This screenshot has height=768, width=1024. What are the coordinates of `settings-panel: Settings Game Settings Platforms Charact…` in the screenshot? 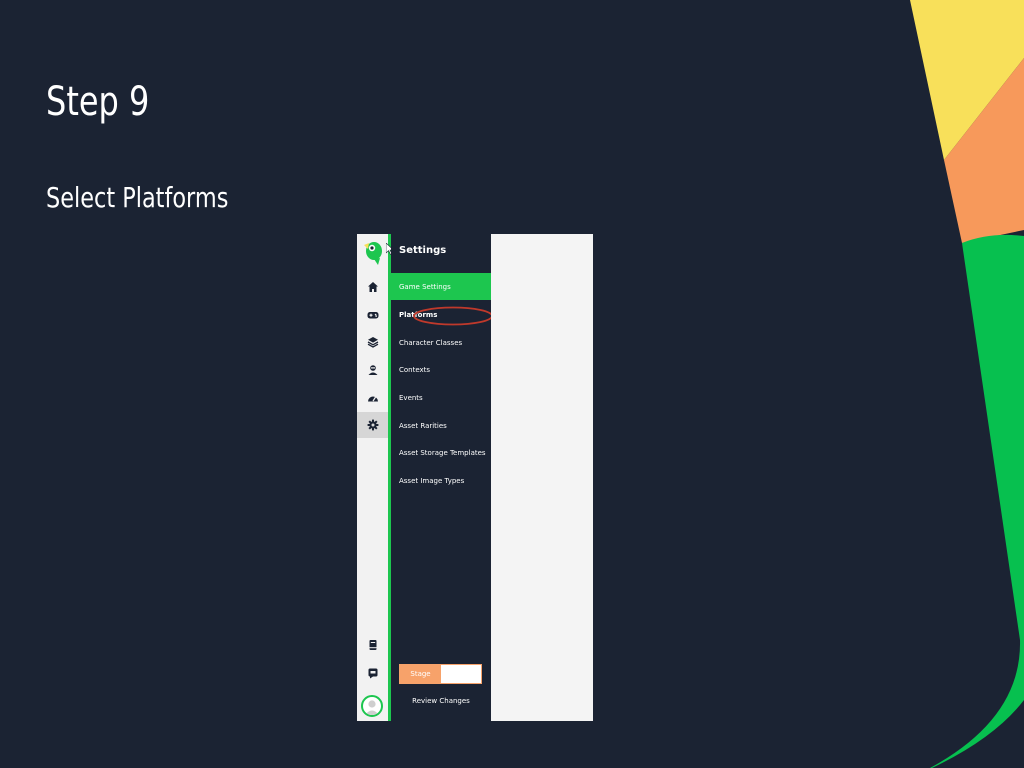 It's located at (442, 477).